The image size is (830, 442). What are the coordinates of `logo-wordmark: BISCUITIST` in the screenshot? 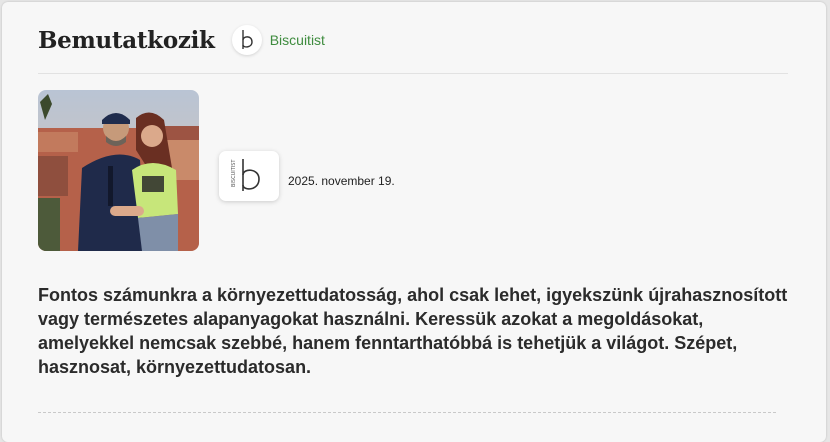 It's located at (234, 173).